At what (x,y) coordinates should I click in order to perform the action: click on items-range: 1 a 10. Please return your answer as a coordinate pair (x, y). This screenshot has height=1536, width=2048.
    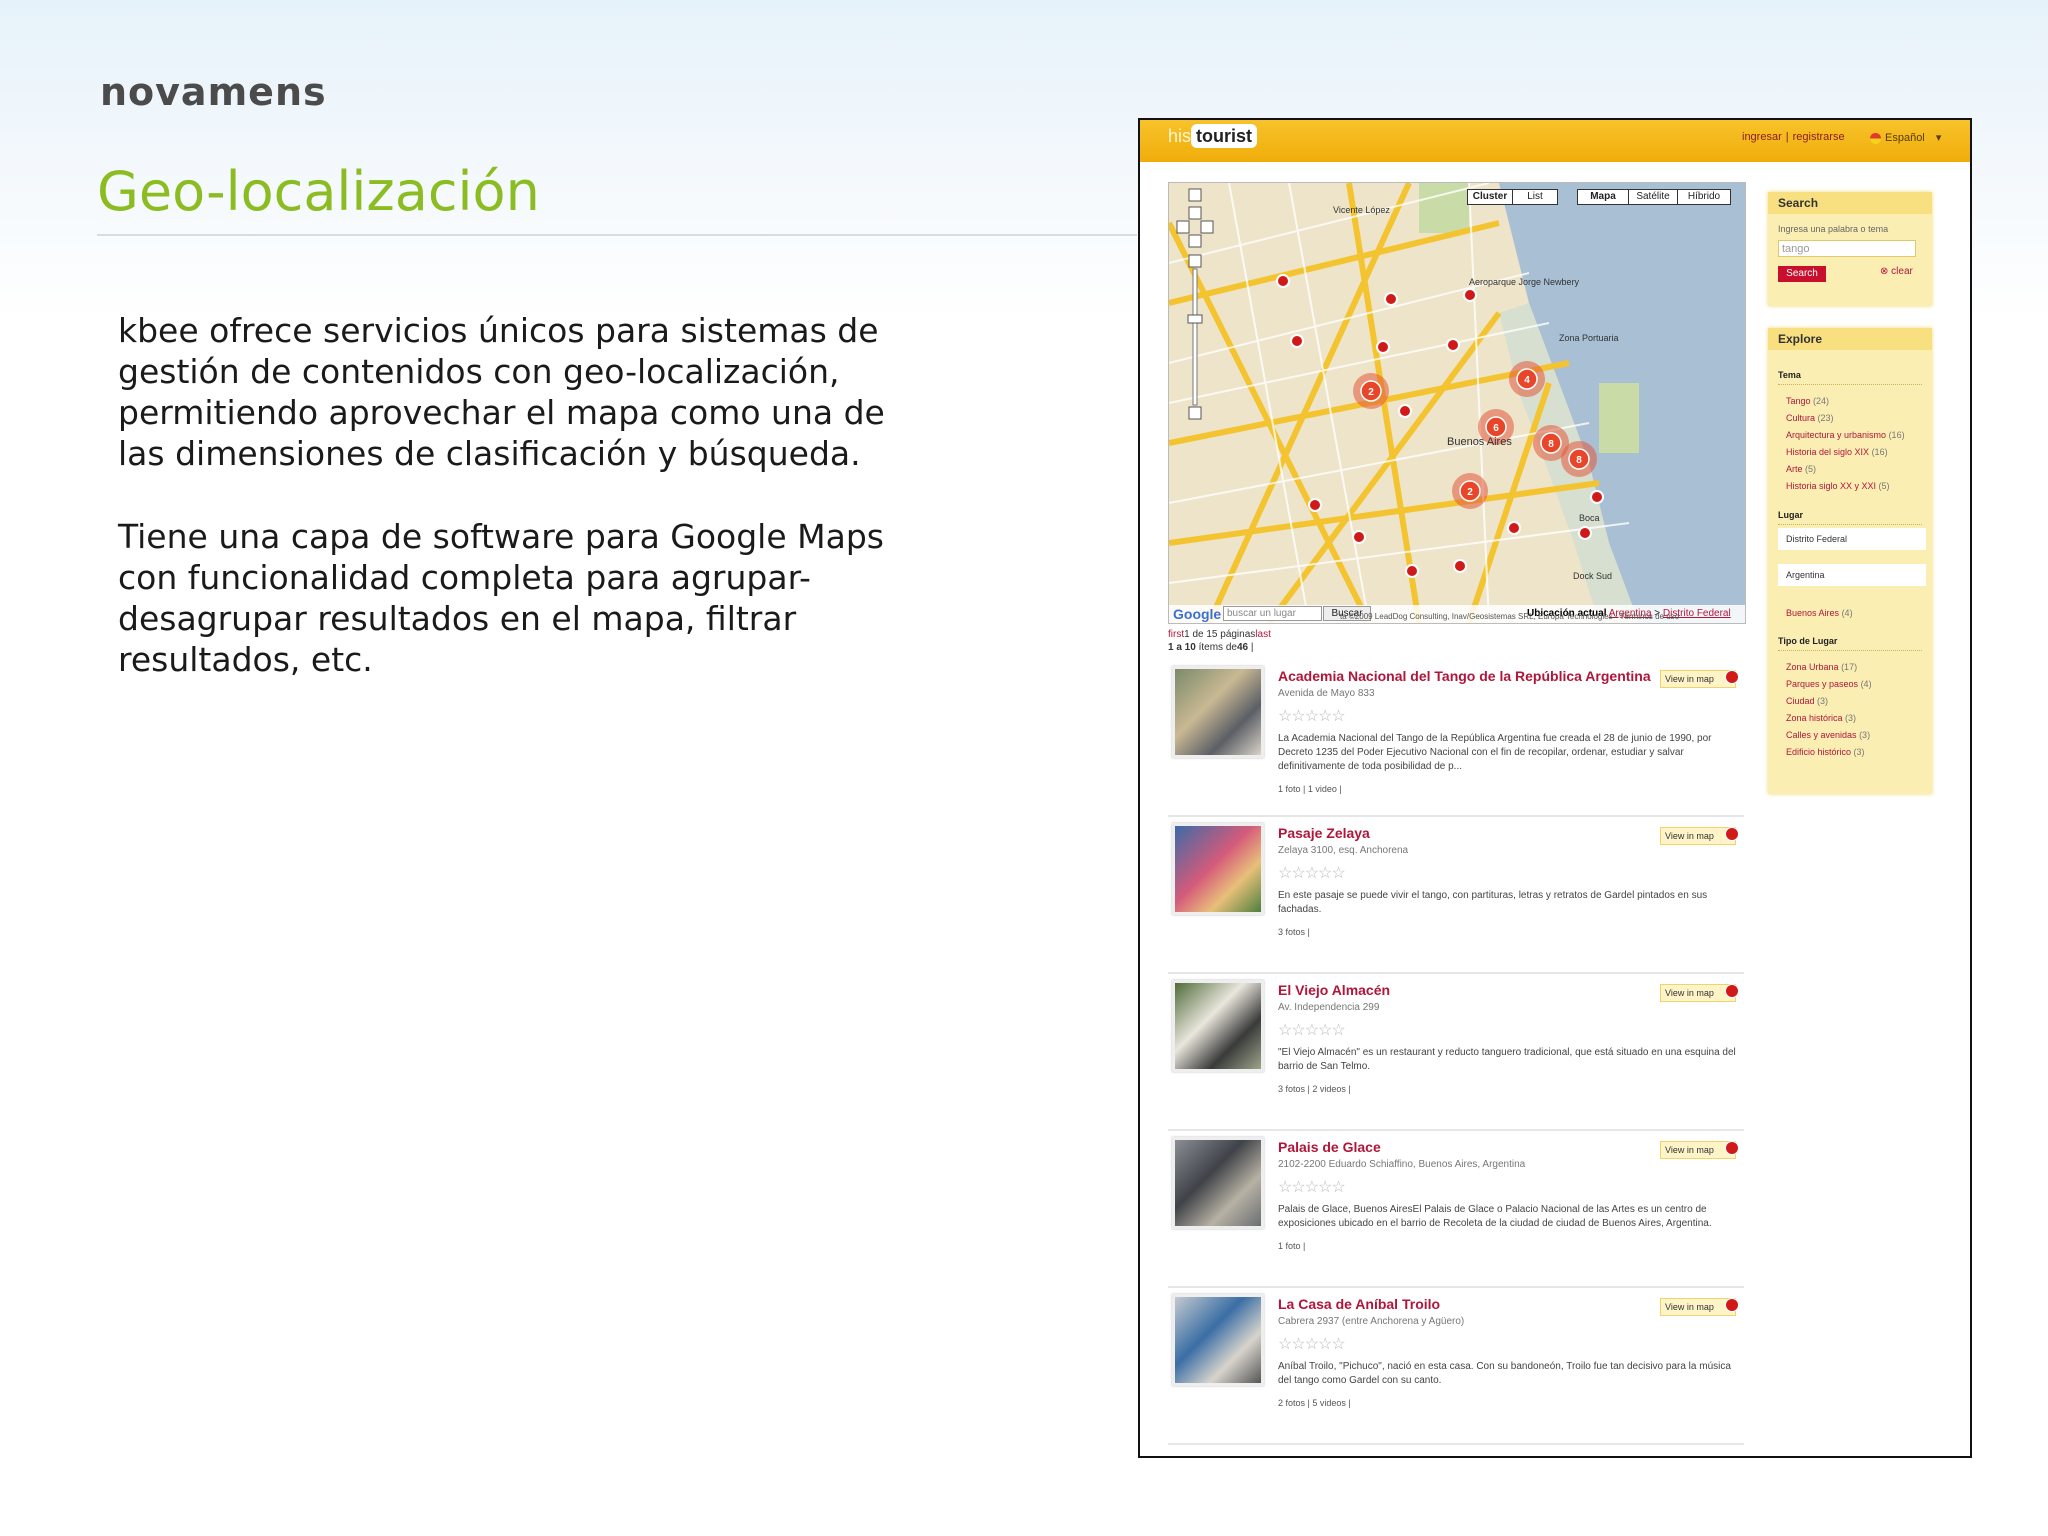
    Looking at the image, I should click on (1182, 647).